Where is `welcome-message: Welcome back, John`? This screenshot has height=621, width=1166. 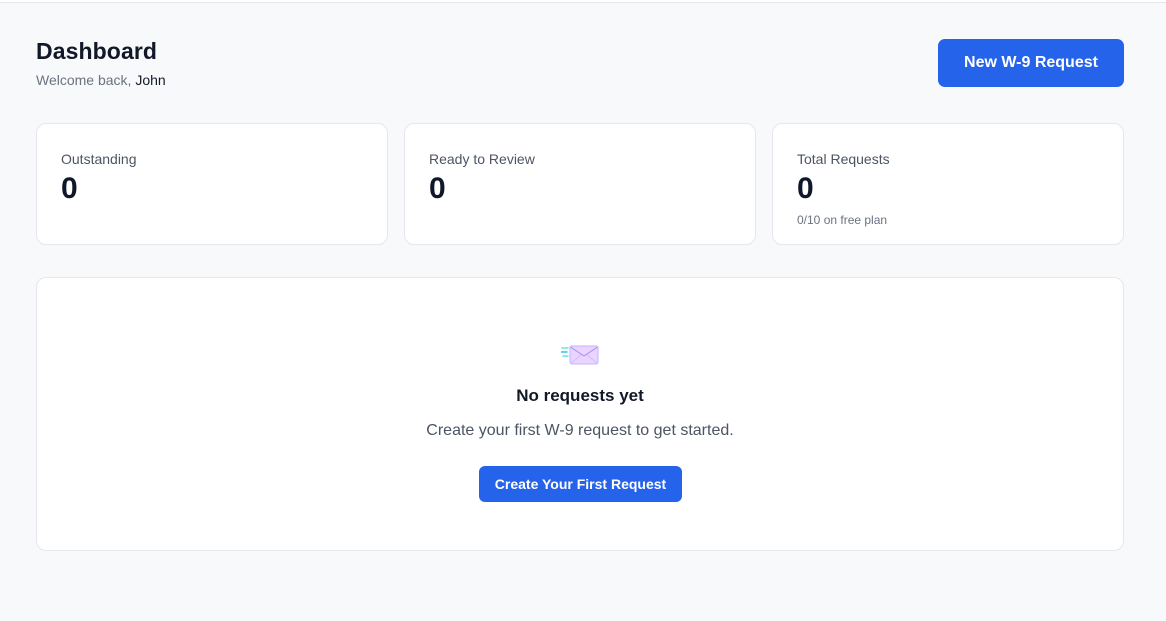
welcome-message: Welcome back, John is located at coordinates (101, 80).